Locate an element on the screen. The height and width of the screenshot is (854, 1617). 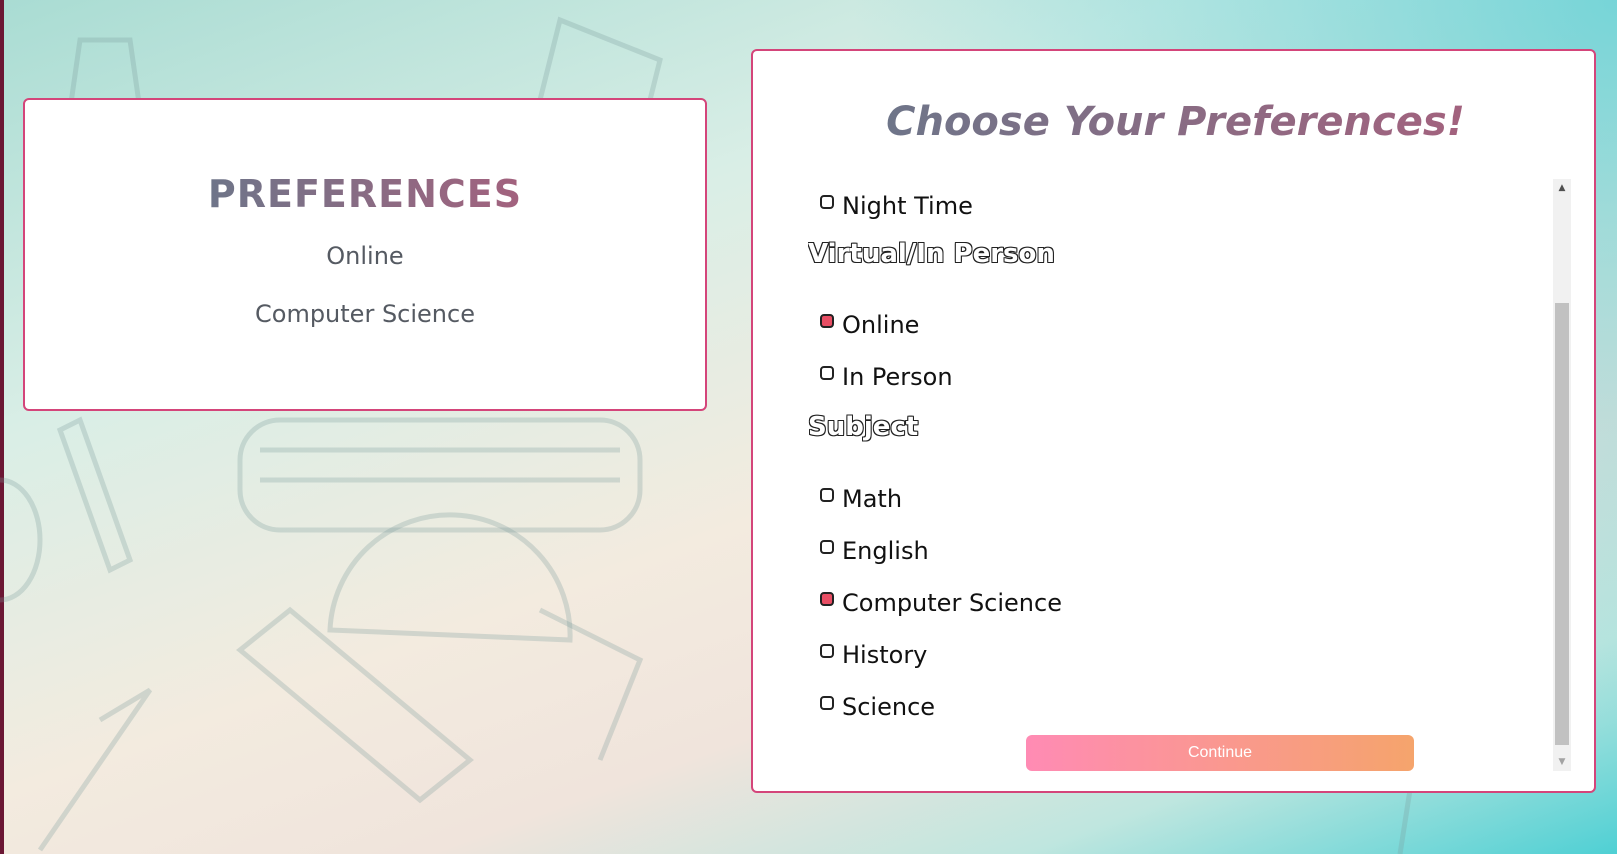
checkbox-online is located at coordinates (827, 321).